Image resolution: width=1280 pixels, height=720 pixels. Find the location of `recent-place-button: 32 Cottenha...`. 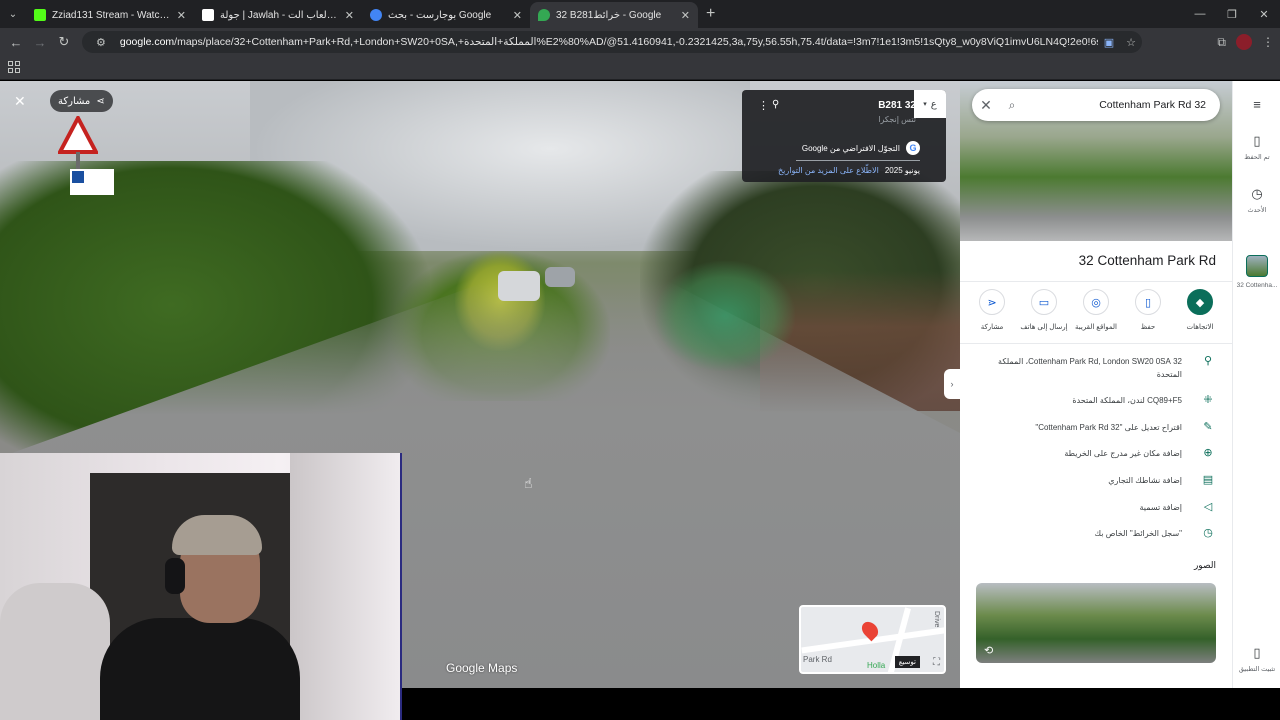

recent-place-button: 32 Cottenha... is located at coordinates (1256, 272).